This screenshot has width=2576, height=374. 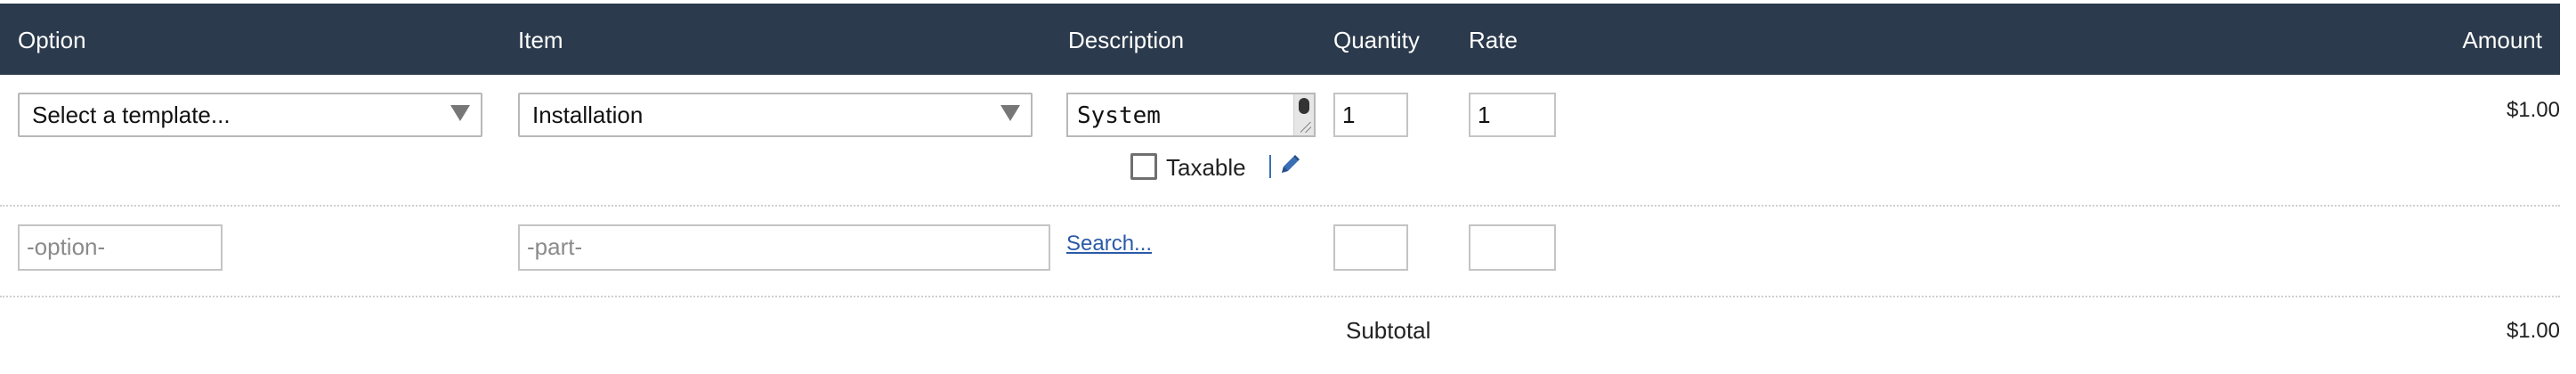 I want to click on column-header-amount: Amount, so click(x=2502, y=40).